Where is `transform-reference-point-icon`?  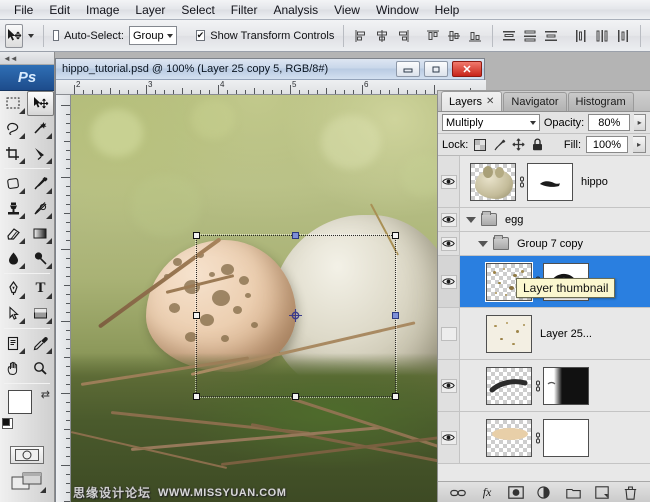
transform-reference-point-icon is located at coordinates (295, 315).